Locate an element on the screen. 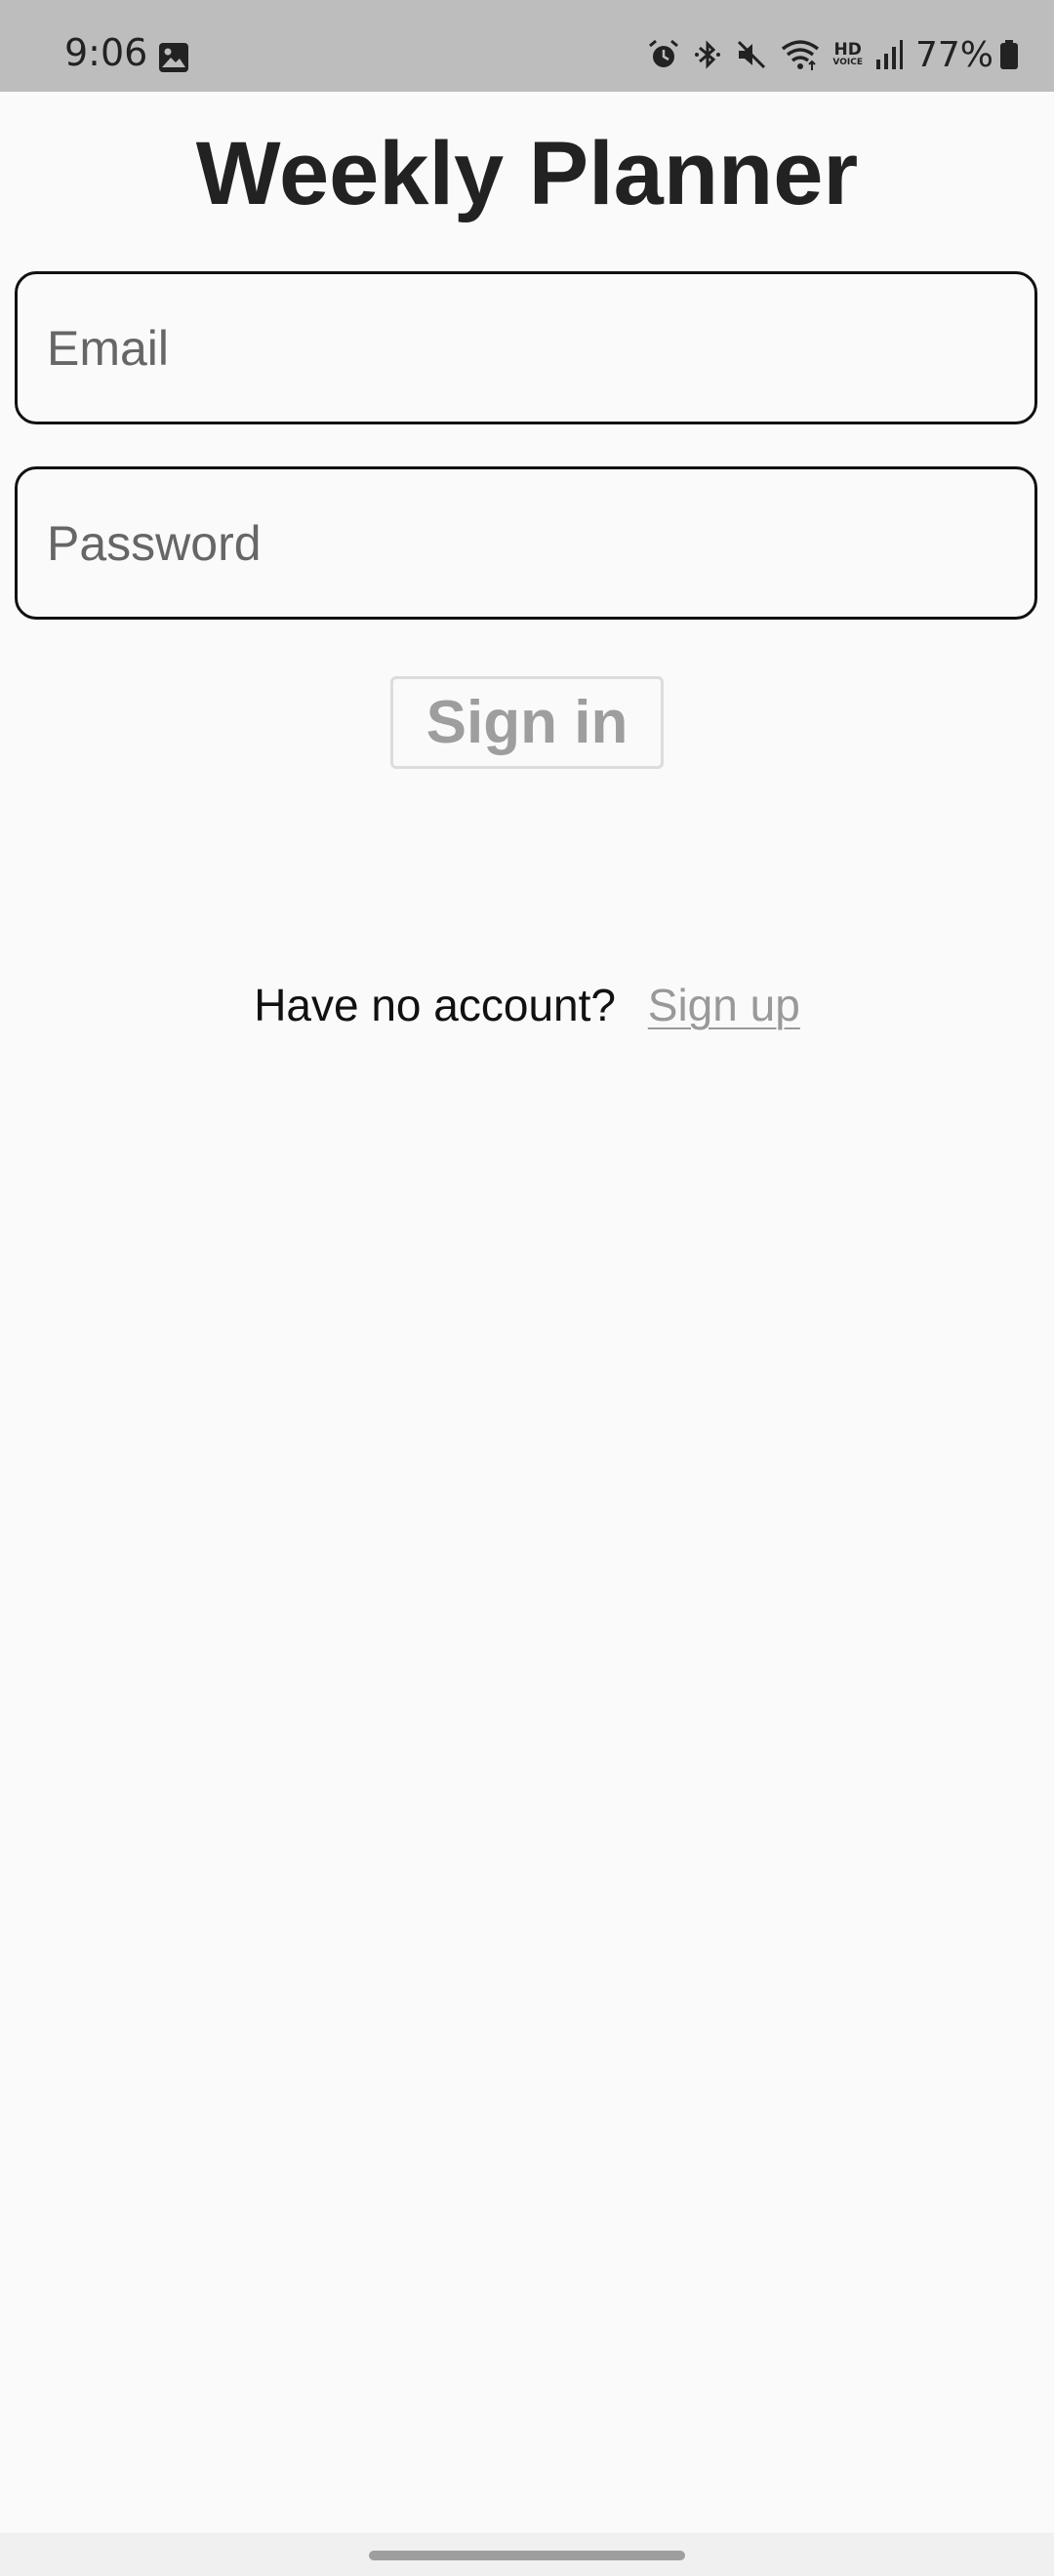  page-title: Weekly Planner is located at coordinates (527, 173).